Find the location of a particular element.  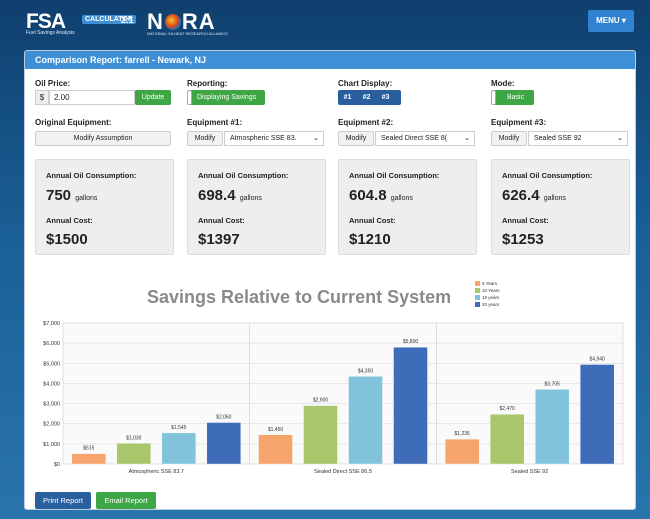

oil-price-label: Oil Price: is located at coordinates (53, 83).